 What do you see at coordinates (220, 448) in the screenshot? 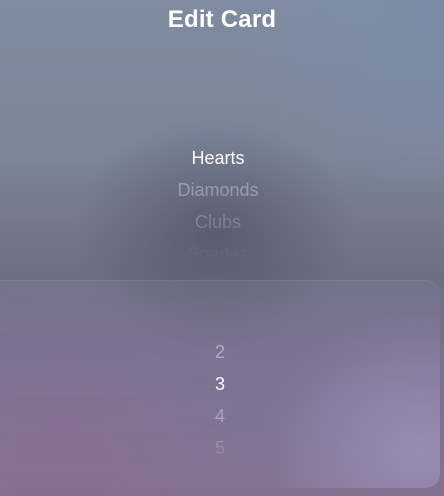
I see `rank-option: 5` at bounding box center [220, 448].